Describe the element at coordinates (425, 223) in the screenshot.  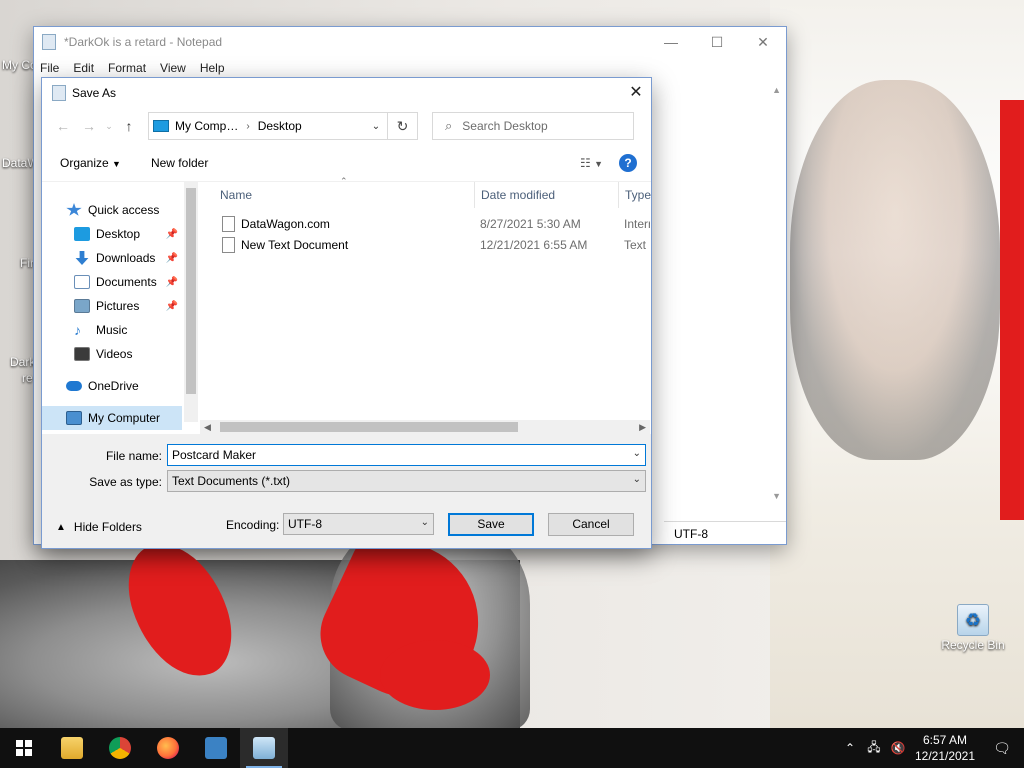
I see `file-row: DataWagon.com 8/27/2021 5:30 AM Interr` at that location.